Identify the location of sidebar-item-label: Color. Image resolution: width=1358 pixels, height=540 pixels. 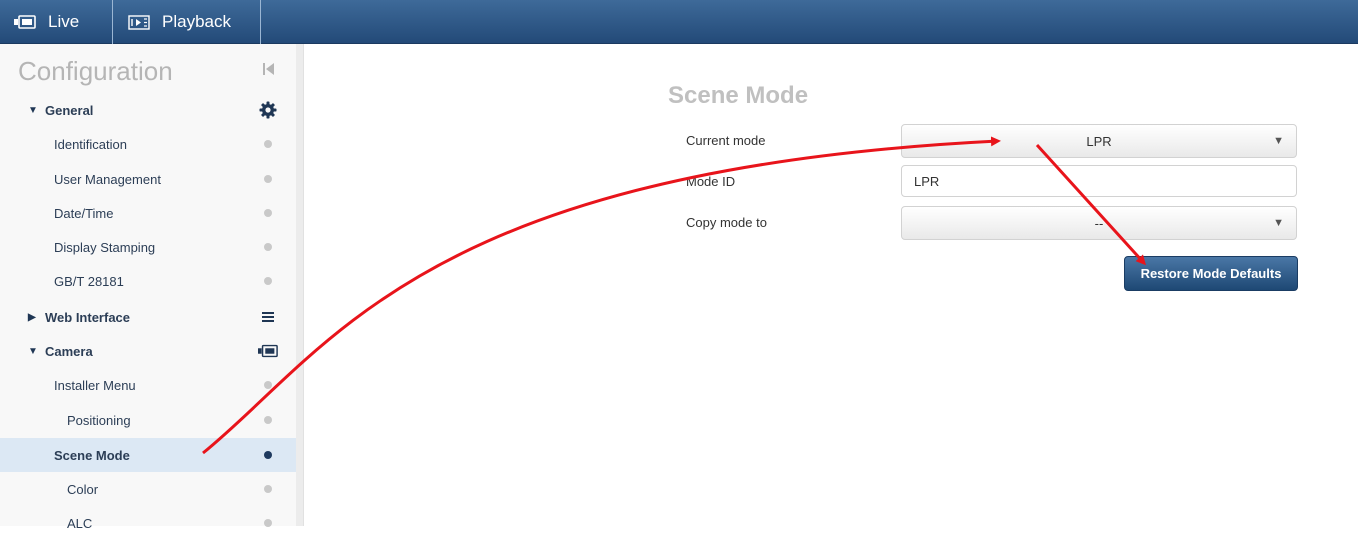
(83, 489).